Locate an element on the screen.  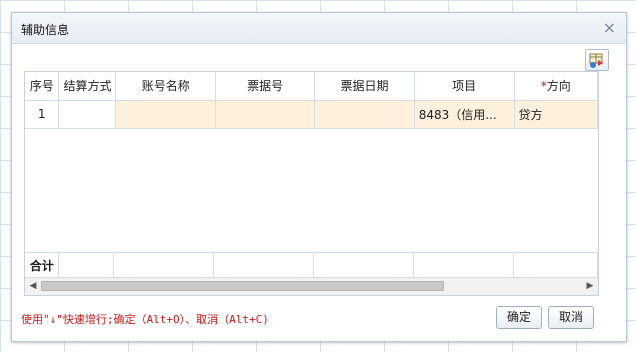
cell-bill-no is located at coordinates (265, 114).